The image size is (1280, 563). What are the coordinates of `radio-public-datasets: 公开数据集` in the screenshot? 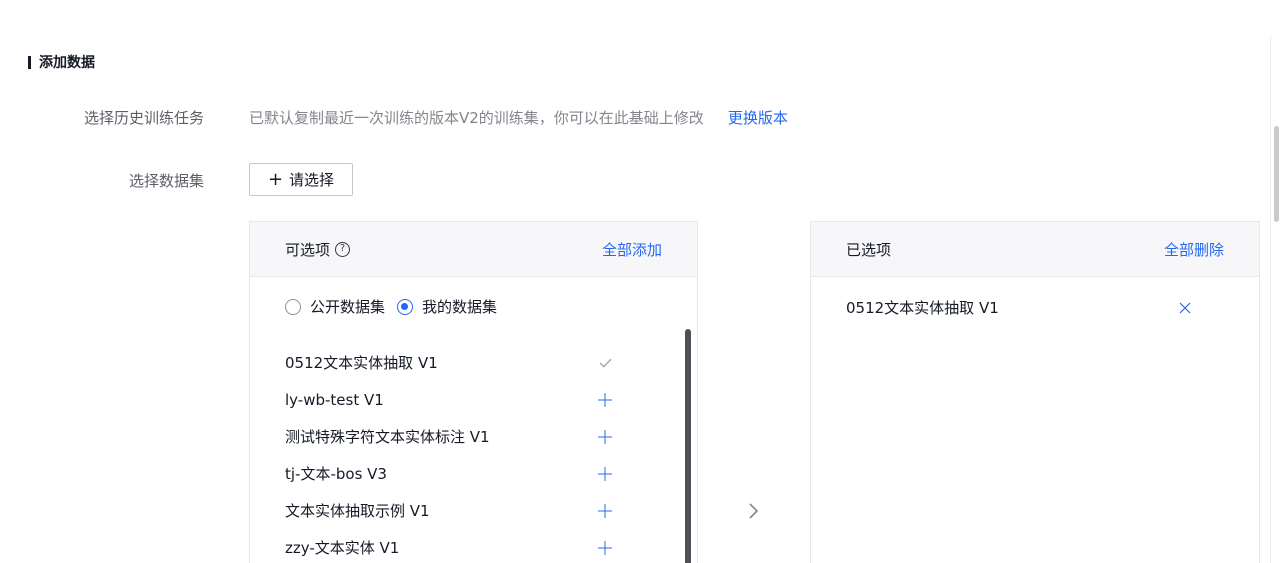 It's located at (335, 306).